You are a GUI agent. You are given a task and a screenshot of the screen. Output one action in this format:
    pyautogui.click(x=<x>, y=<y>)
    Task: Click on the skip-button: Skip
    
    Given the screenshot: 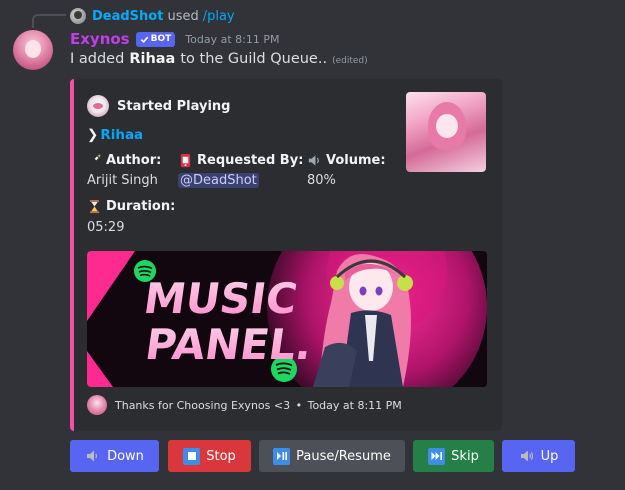 What is the action you would take?
    pyautogui.click(x=453, y=456)
    